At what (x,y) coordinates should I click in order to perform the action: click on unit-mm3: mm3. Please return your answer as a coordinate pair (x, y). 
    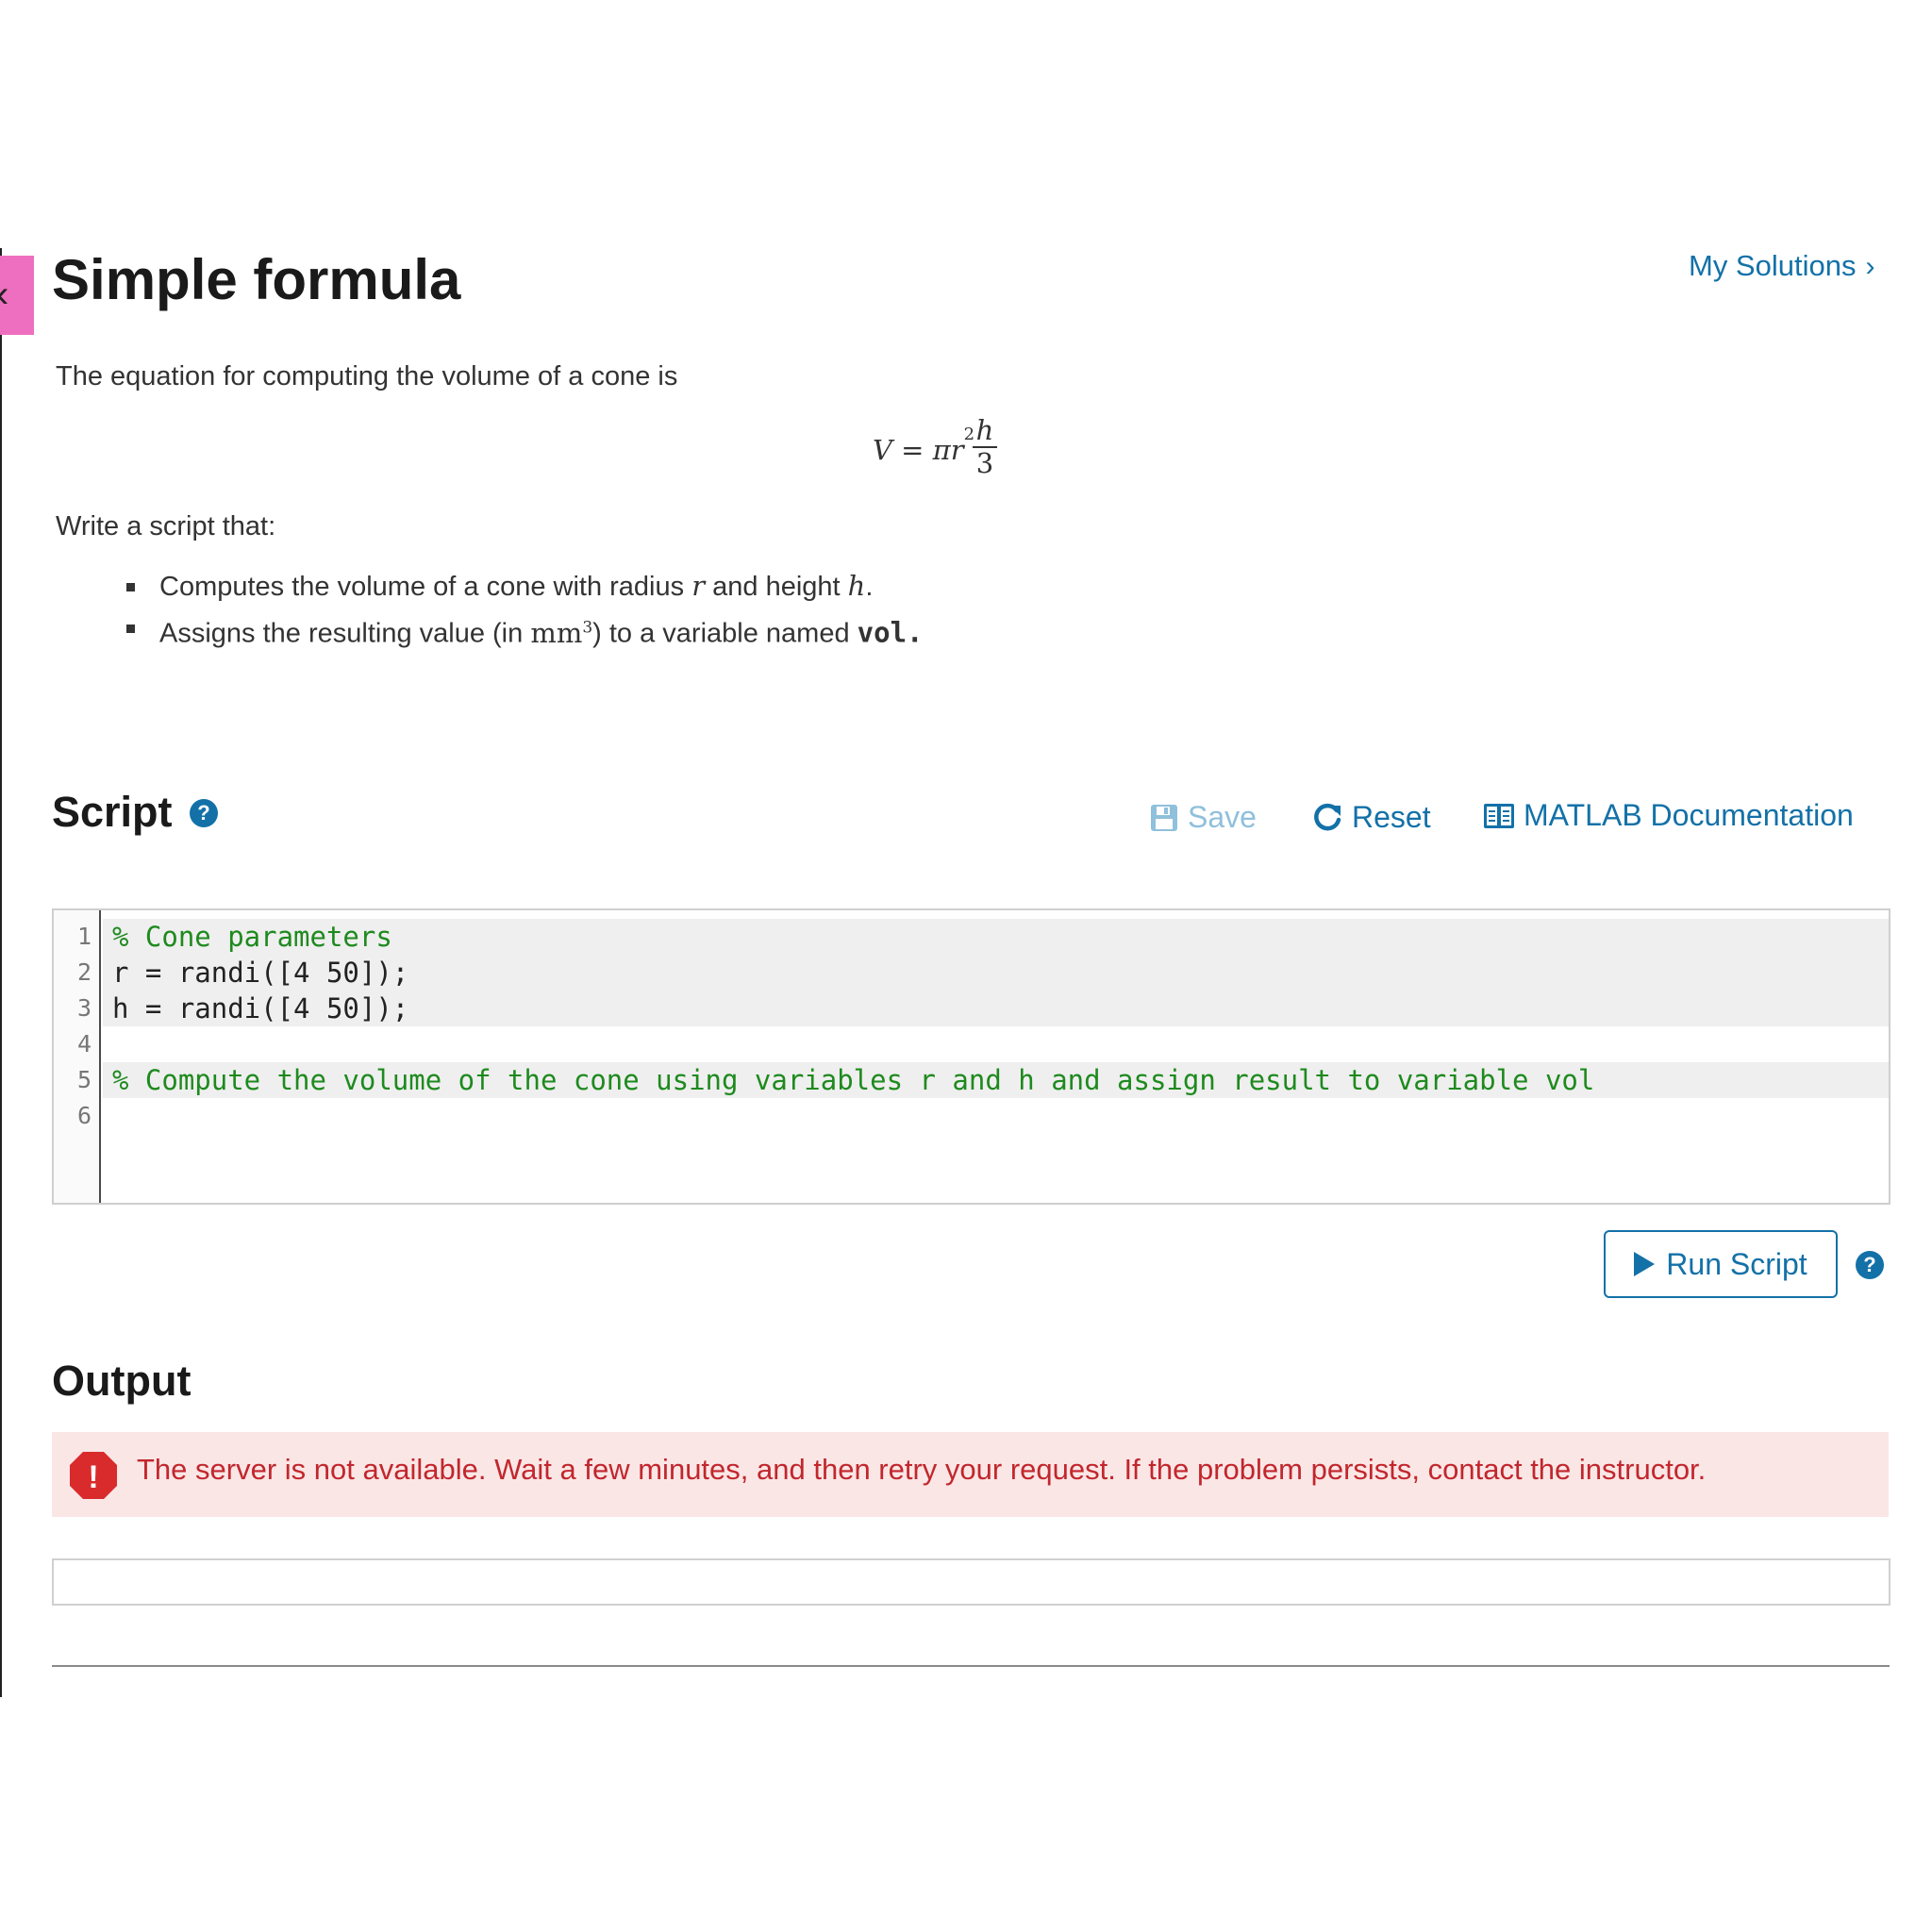
    Looking at the image, I should click on (561, 632).